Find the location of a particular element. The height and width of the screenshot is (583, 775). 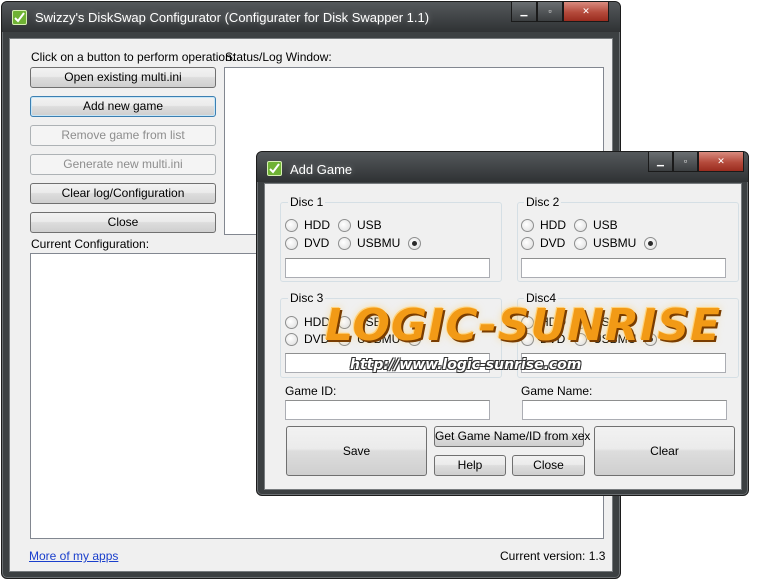

dialog-close-button: Close is located at coordinates (548, 465).